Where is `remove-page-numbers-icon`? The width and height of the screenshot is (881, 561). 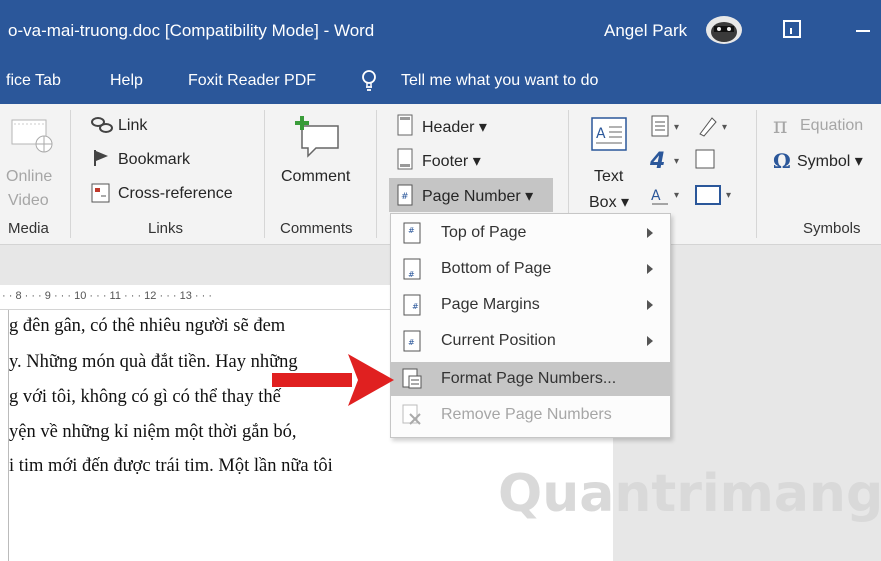 remove-page-numbers-icon is located at coordinates (411, 414).